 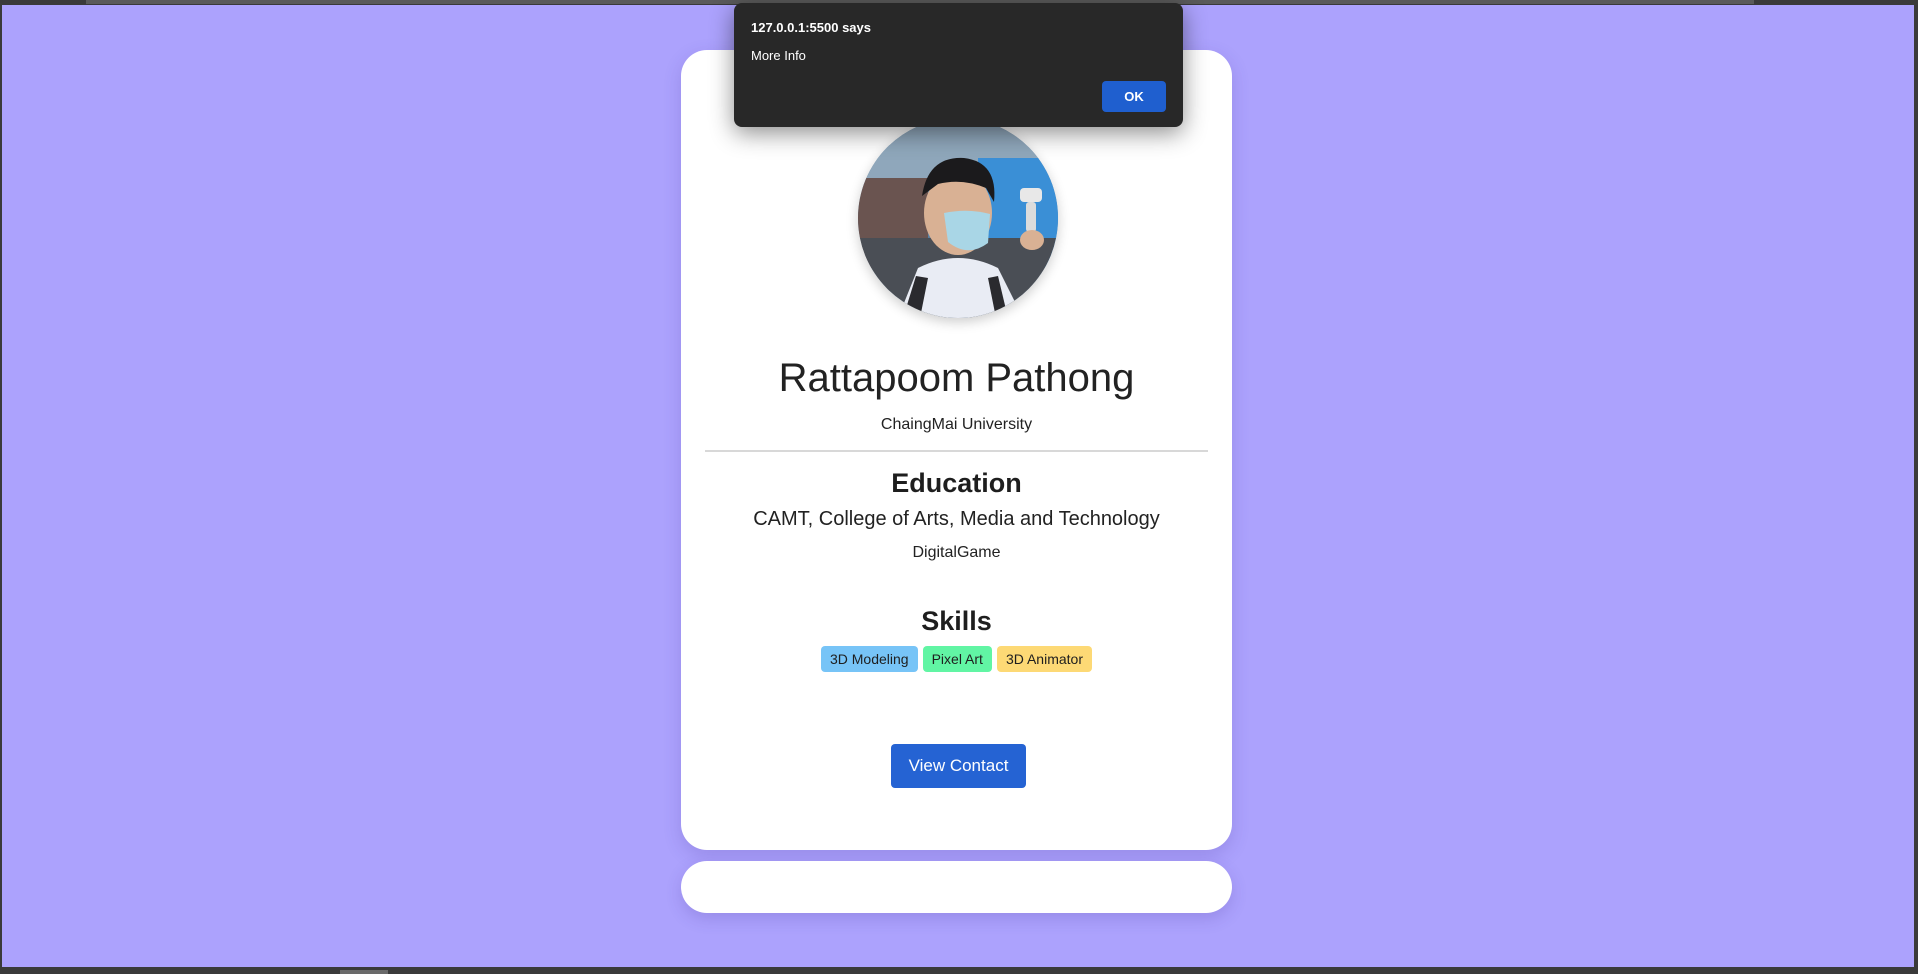 What do you see at coordinates (958, 65) in the screenshot?
I see `alert-dialog: 127.0.0.1:5500 says More Info OK` at bounding box center [958, 65].